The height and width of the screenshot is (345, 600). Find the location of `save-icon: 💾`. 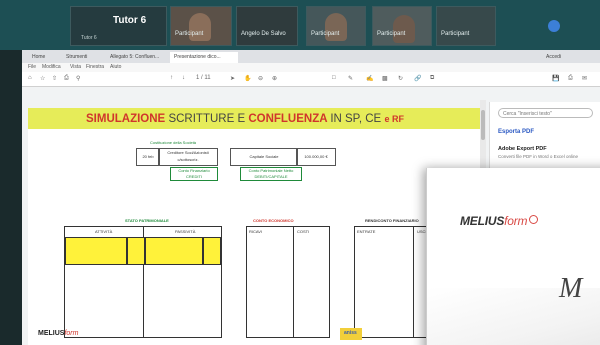

save-icon: 💾 is located at coordinates (555, 78).